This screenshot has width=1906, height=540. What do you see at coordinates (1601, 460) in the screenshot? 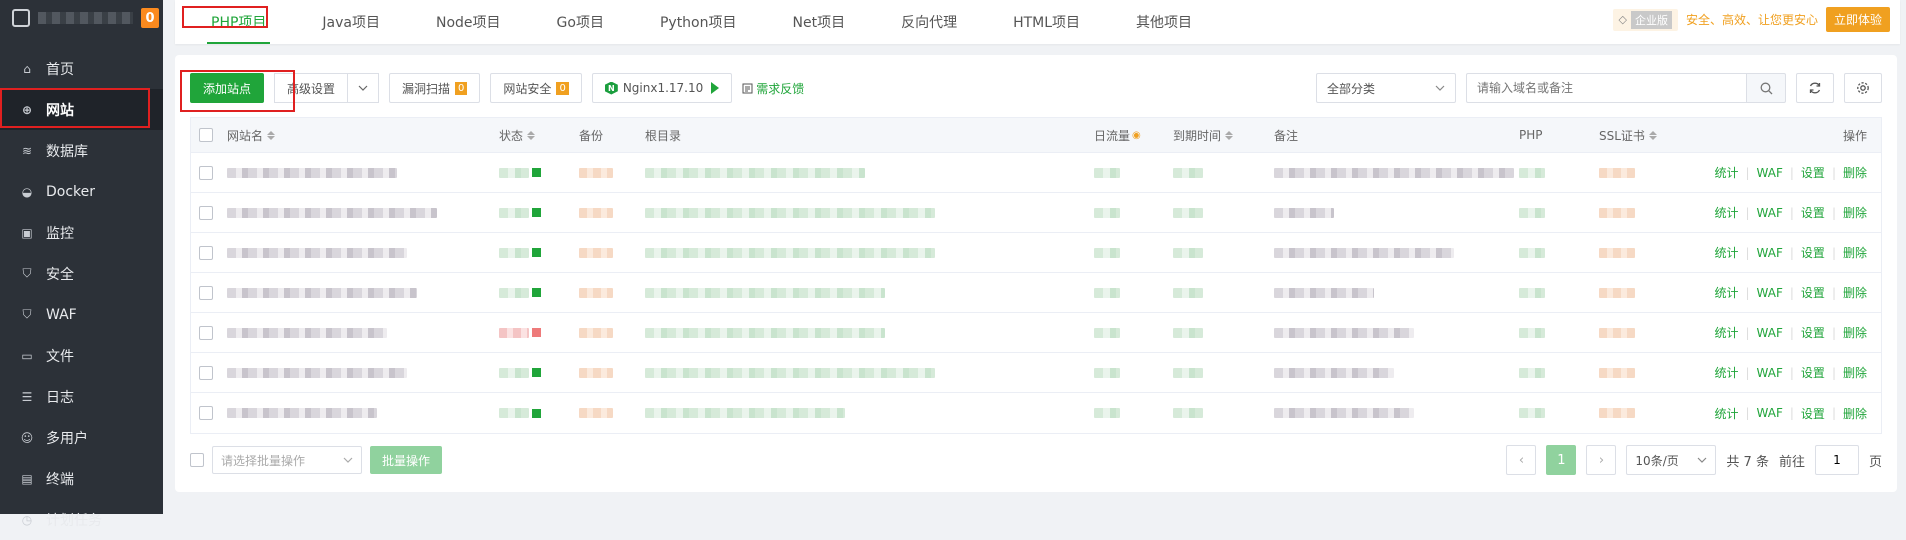
I see `next-page-button: ›` at bounding box center [1601, 460].